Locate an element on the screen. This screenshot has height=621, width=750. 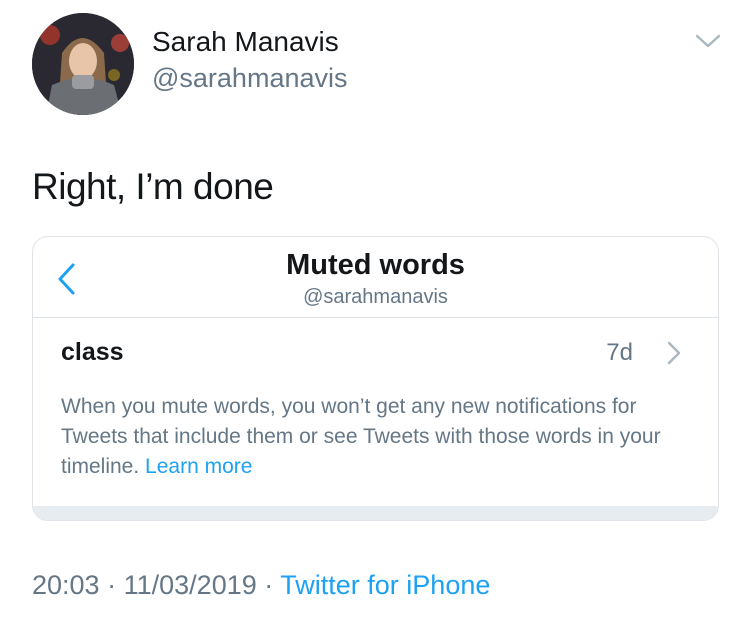
screenshot-title: Muted words is located at coordinates (375, 265).